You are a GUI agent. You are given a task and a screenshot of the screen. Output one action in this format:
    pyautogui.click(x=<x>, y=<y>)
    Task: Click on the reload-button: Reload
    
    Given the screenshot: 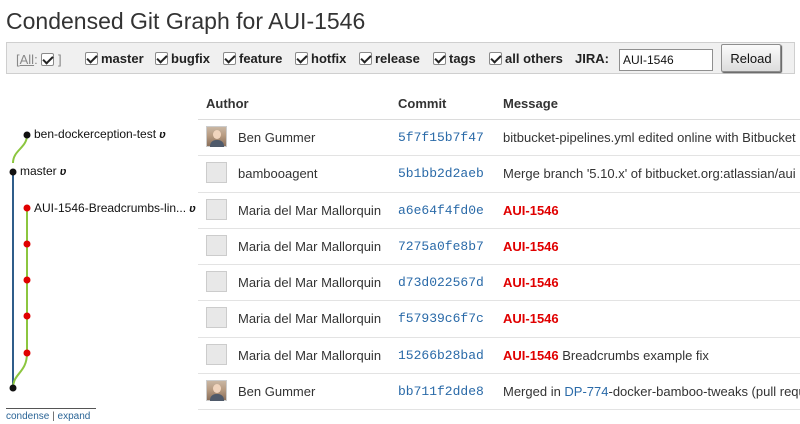 What is the action you would take?
    pyautogui.click(x=751, y=58)
    